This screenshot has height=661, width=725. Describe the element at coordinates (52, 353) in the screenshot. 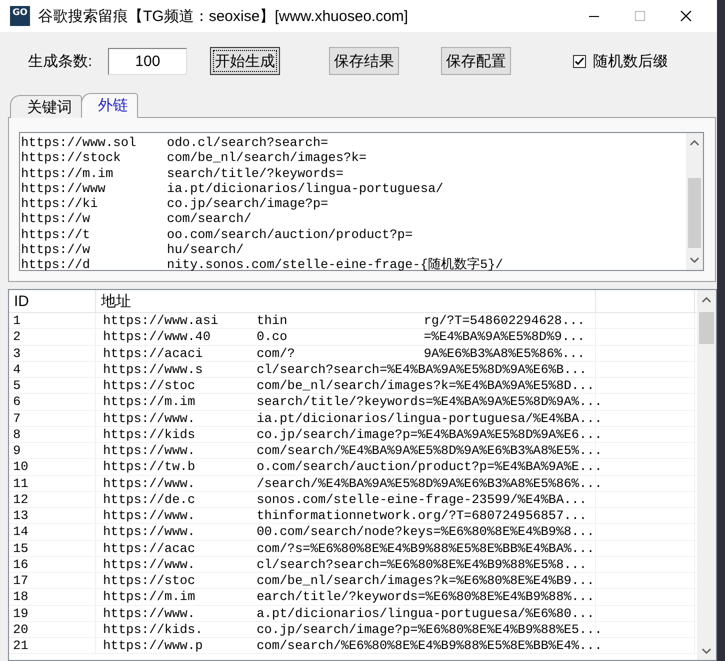

I see `row-id: 3` at that location.